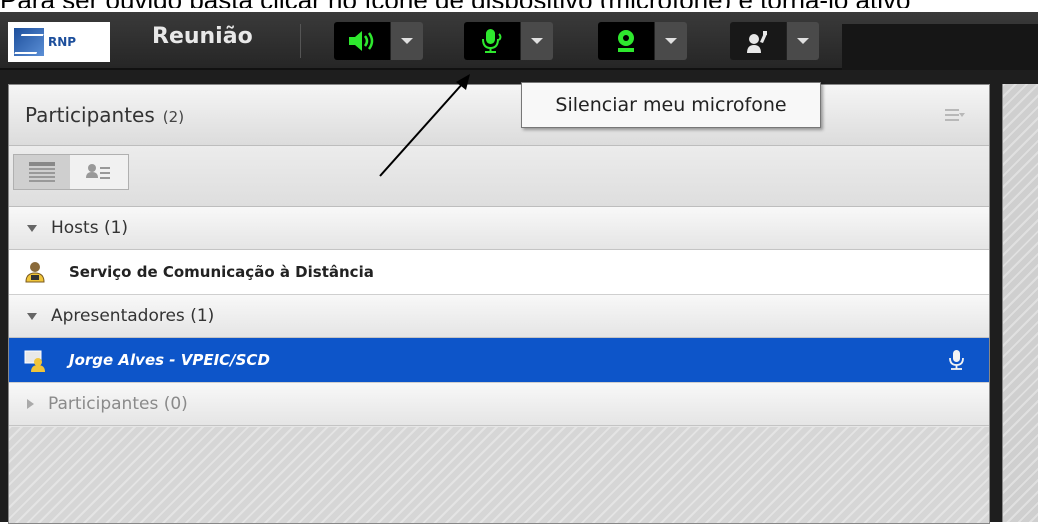 This screenshot has width=1038, height=524. I want to click on webcam-icon, so click(626, 41).